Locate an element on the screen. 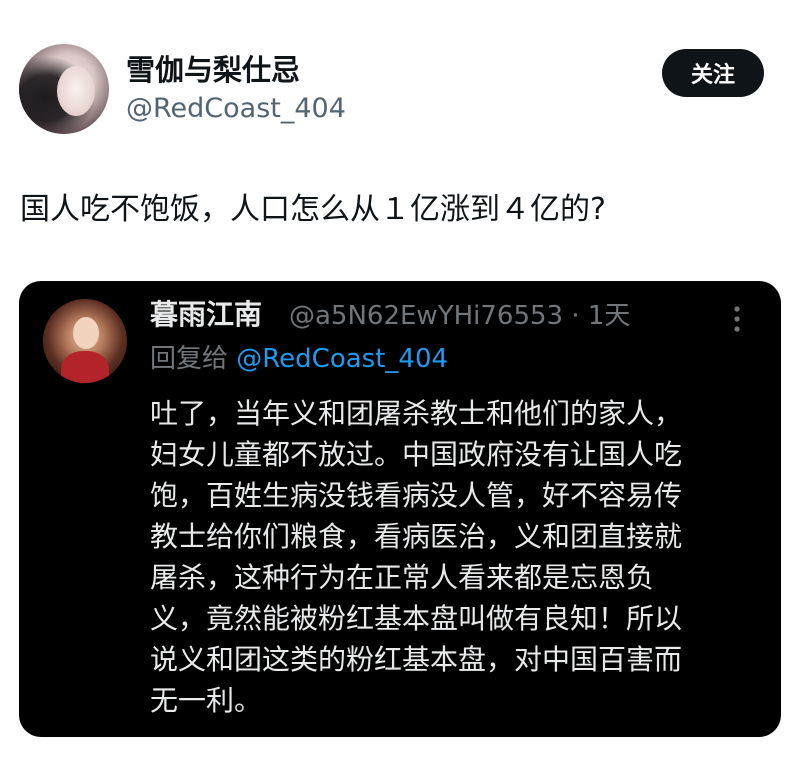 This screenshot has height=782, width=800. quoted-text-line: 屠杀，这种行为在正常人看来都是忘恩负 is located at coordinates (402, 577).